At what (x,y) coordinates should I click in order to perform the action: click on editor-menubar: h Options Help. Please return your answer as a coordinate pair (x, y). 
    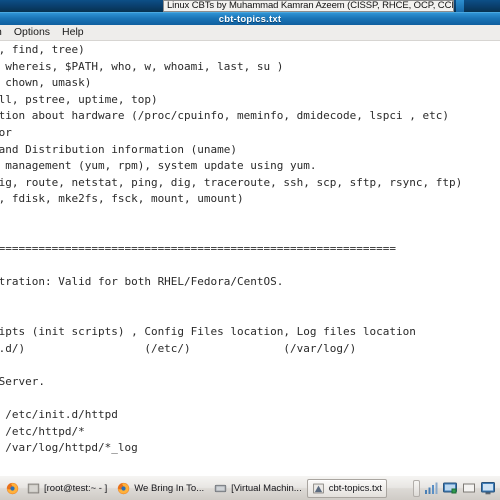
    Looking at the image, I should click on (250, 33).